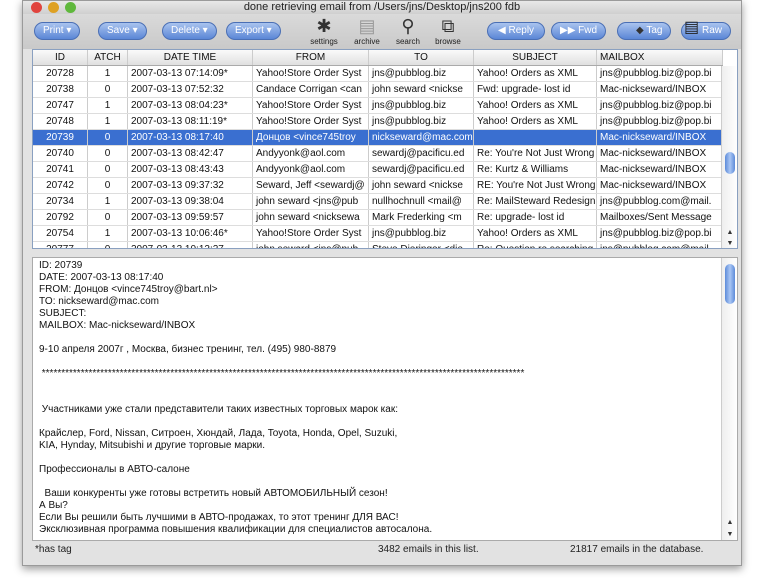  What do you see at coordinates (660, 201) in the screenshot?
I see `table-cell: jns@pubblog.com@mail.` at bounding box center [660, 201].